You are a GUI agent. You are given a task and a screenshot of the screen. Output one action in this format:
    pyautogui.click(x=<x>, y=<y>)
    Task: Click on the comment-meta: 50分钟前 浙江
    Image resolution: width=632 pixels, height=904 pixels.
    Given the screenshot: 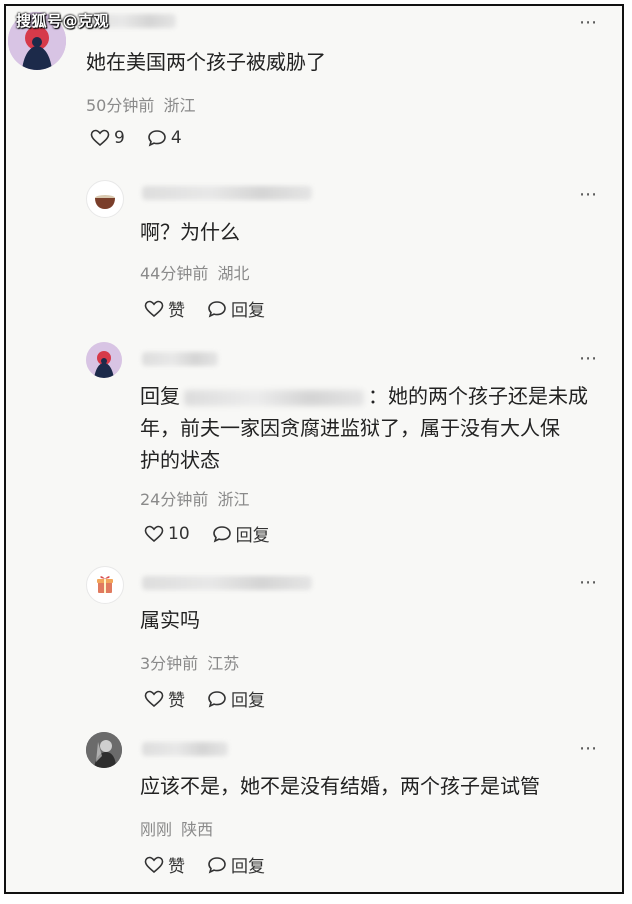 What is the action you would take?
    pyautogui.click(x=140, y=104)
    